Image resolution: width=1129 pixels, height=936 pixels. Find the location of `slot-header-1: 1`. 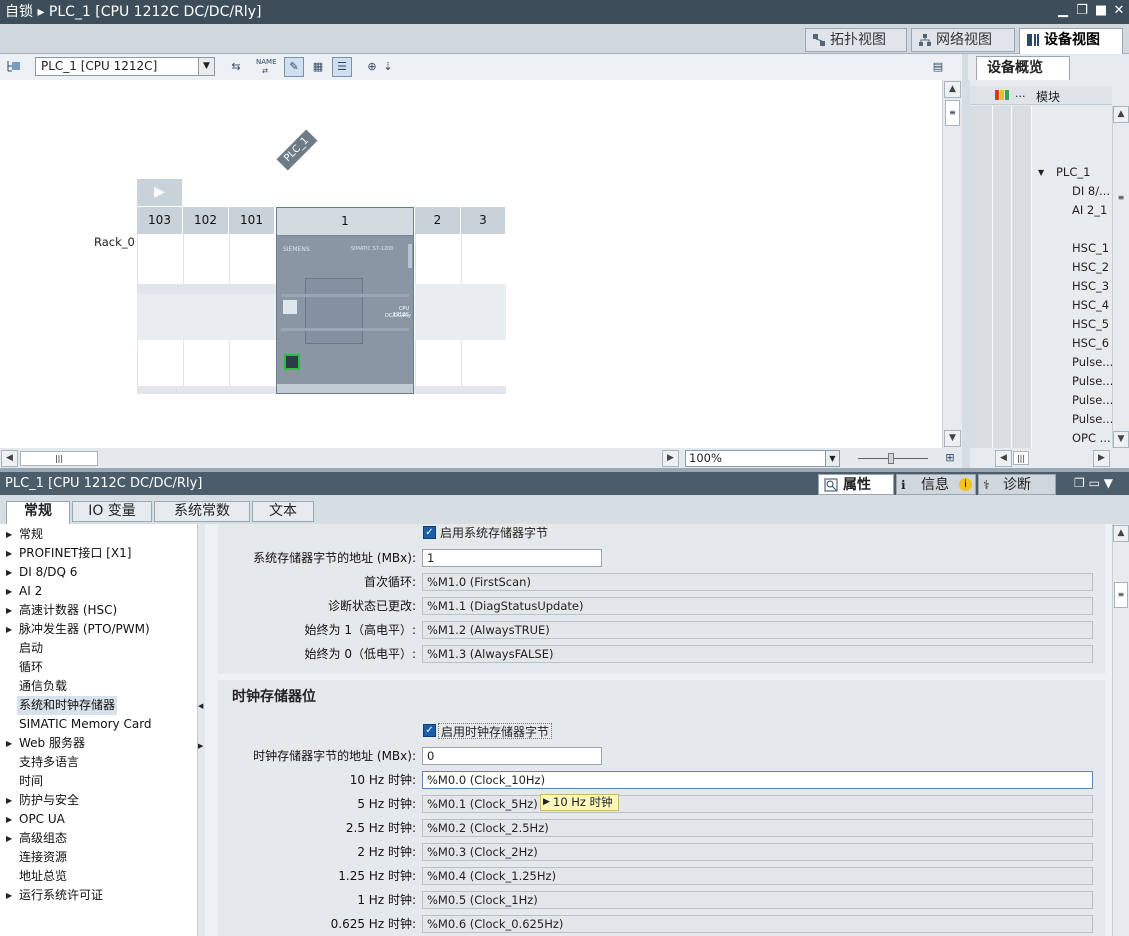

slot-header-1: 1 is located at coordinates (345, 221).